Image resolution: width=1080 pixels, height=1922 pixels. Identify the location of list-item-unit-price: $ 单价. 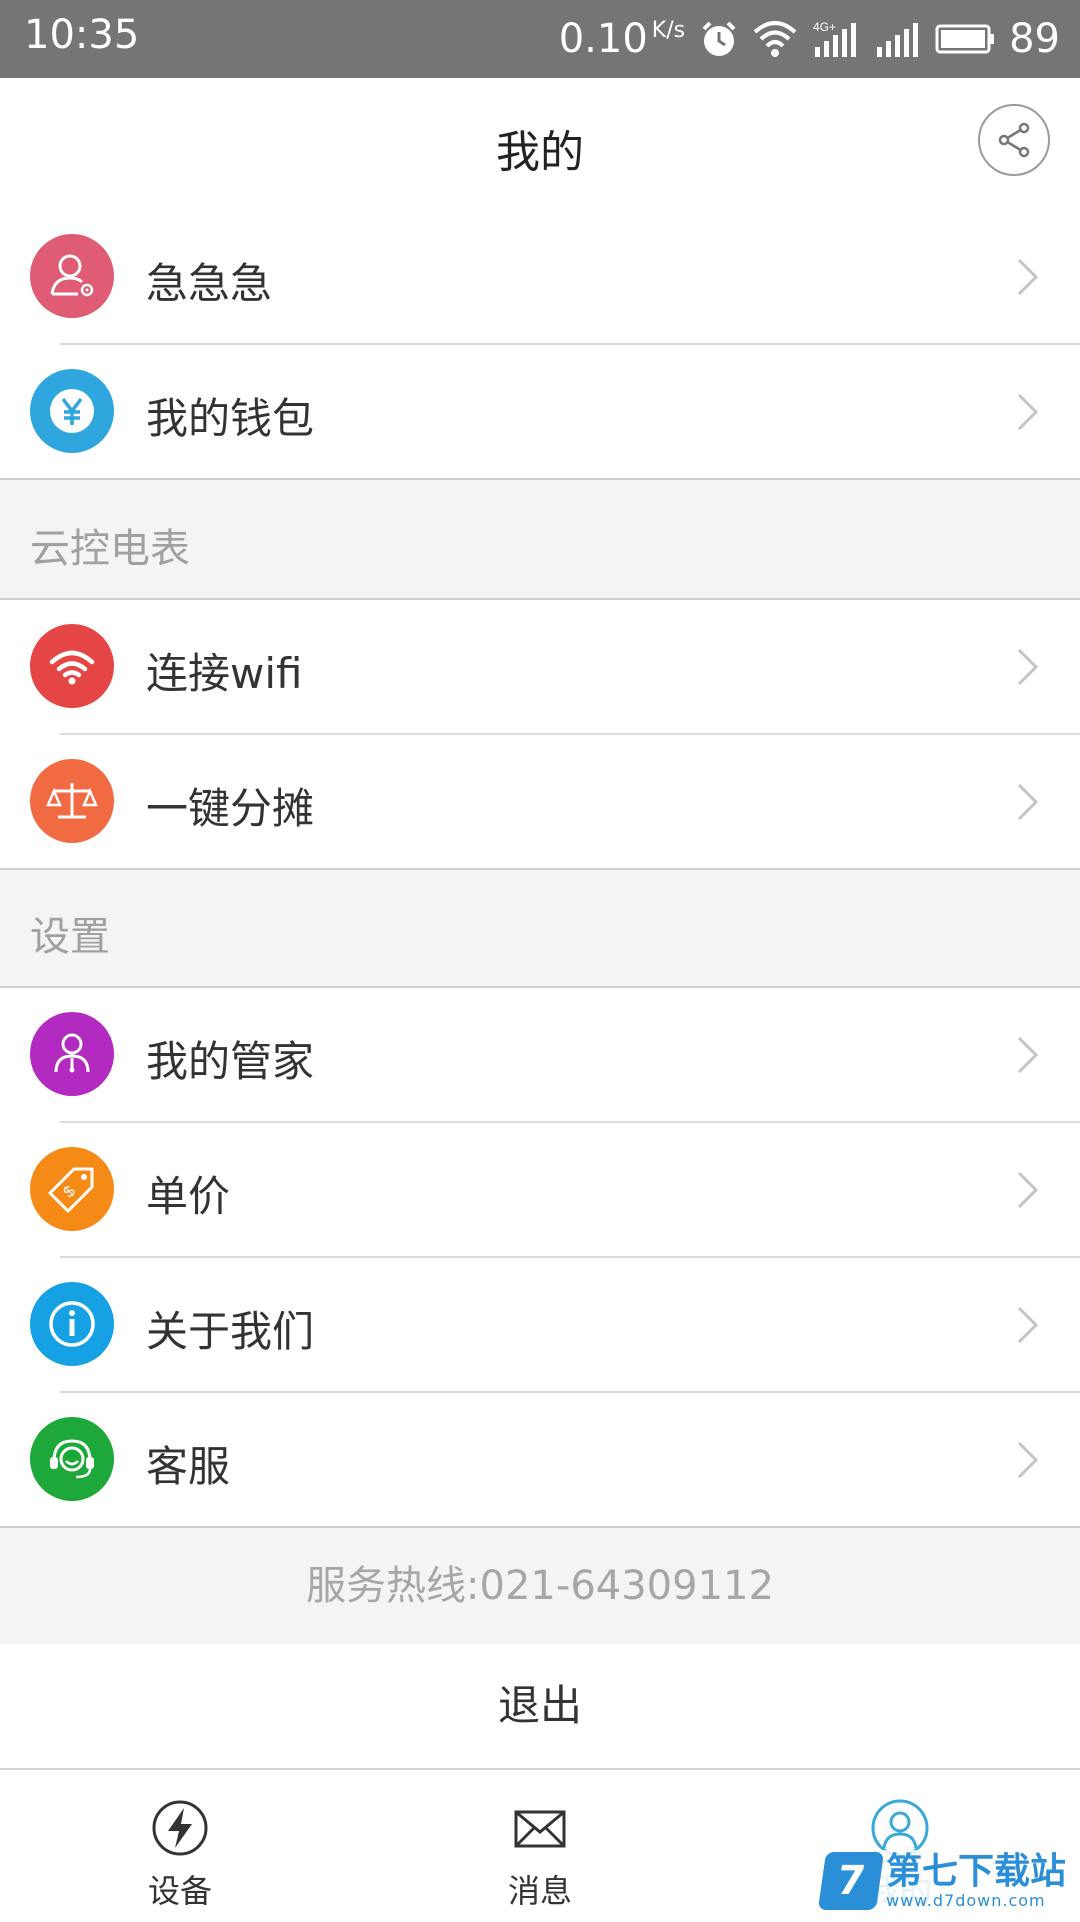
(540, 1190).